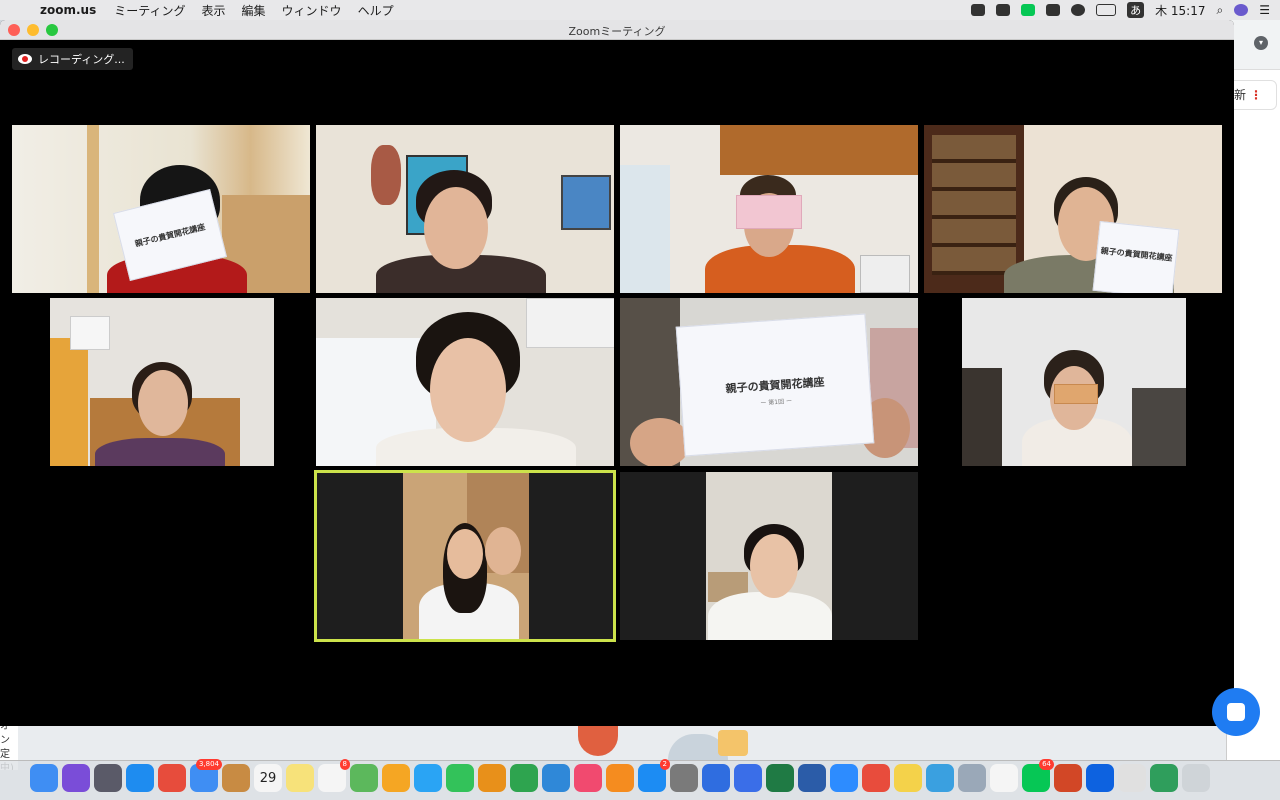 The height and width of the screenshot is (800, 1280). What do you see at coordinates (1136, 10) in the screenshot?
I see `input-method-indicator: あ` at bounding box center [1136, 10].